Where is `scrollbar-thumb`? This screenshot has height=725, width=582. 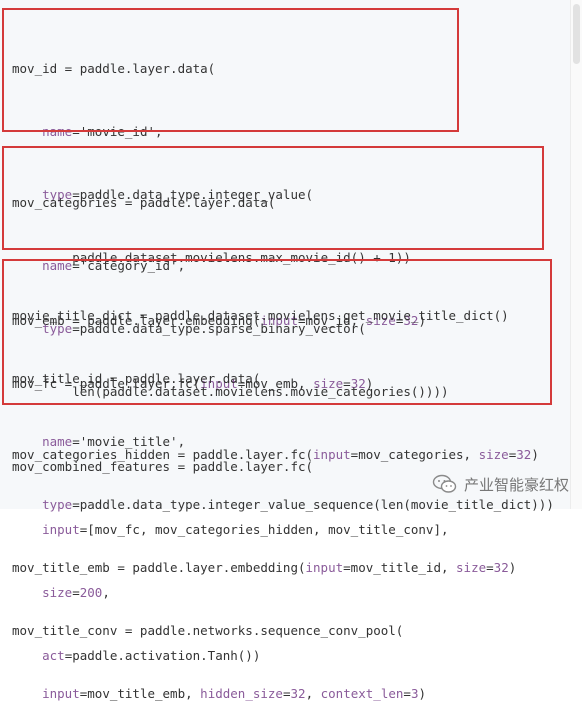 scrollbar-thumb is located at coordinates (576, 34).